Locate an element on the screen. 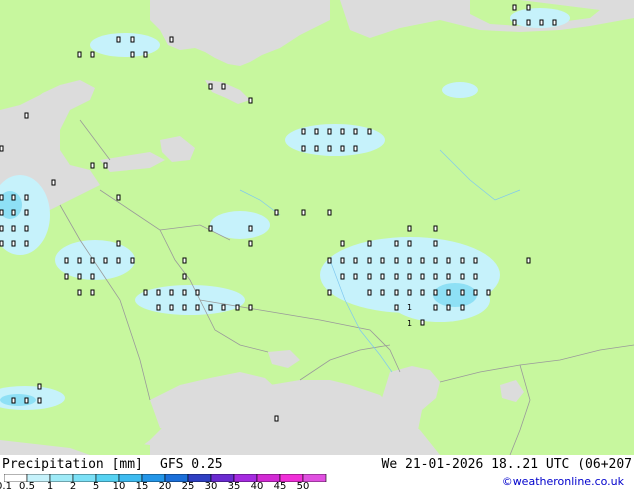  scale-tick-label: 15 is located at coordinates (142, 486).